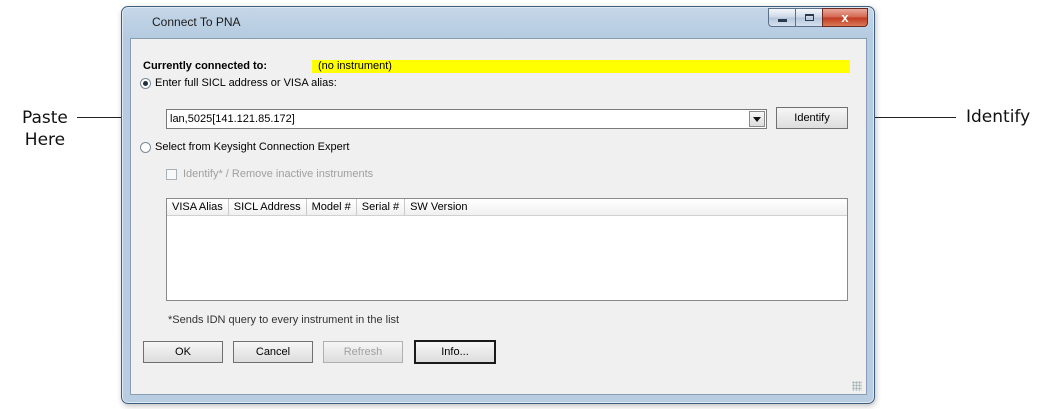 Image resolution: width=1054 pixels, height=409 pixels. I want to click on identify-inactive-option: Identify* / Remove inactive instruments, so click(269, 174).